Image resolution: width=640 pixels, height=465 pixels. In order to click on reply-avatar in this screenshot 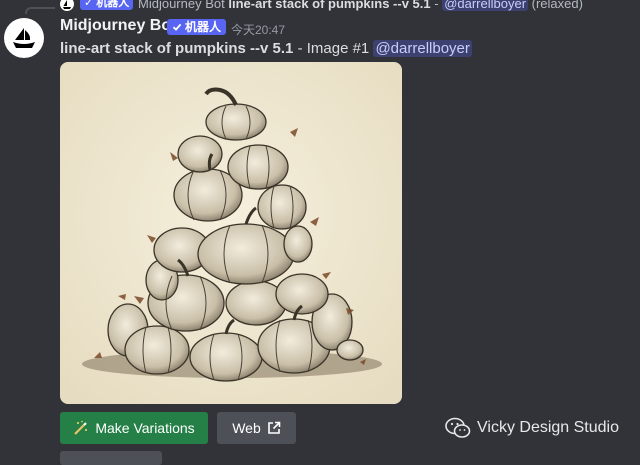, I will do `click(67, 5)`.